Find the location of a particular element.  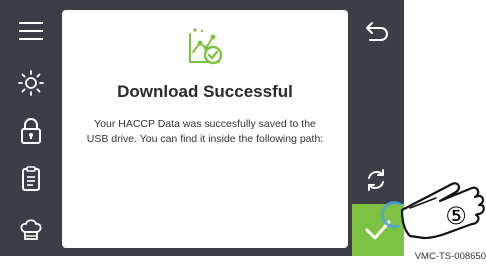

document-button is located at coordinates (31, 179).